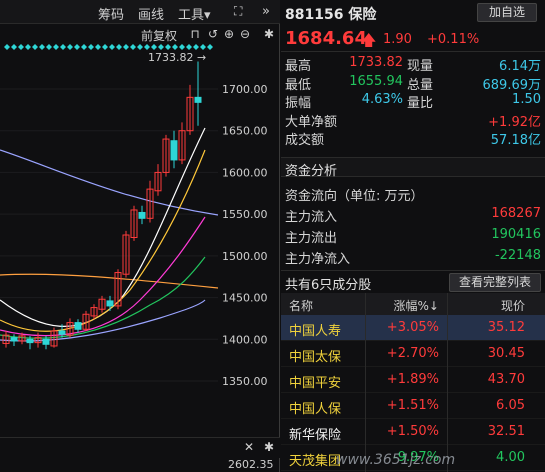 This screenshot has height=472, width=545. Describe the element at coordinates (245, 172) in the screenshot. I see `y-axis-label: 1600.00` at that location.